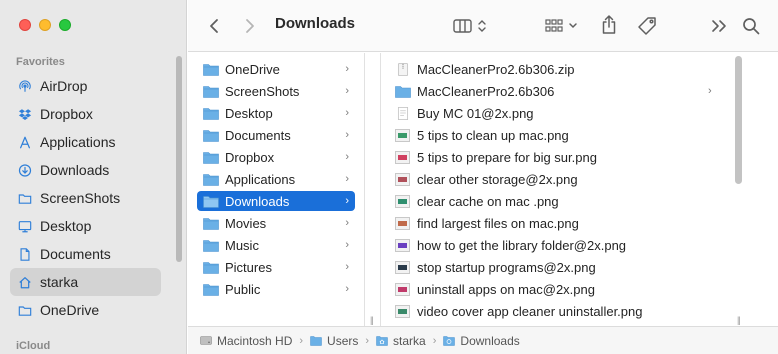 The height and width of the screenshot is (354, 778). What do you see at coordinates (488, 201) in the screenshot?
I see `file-row-label: clear cache on mac .png` at bounding box center [488, 201].